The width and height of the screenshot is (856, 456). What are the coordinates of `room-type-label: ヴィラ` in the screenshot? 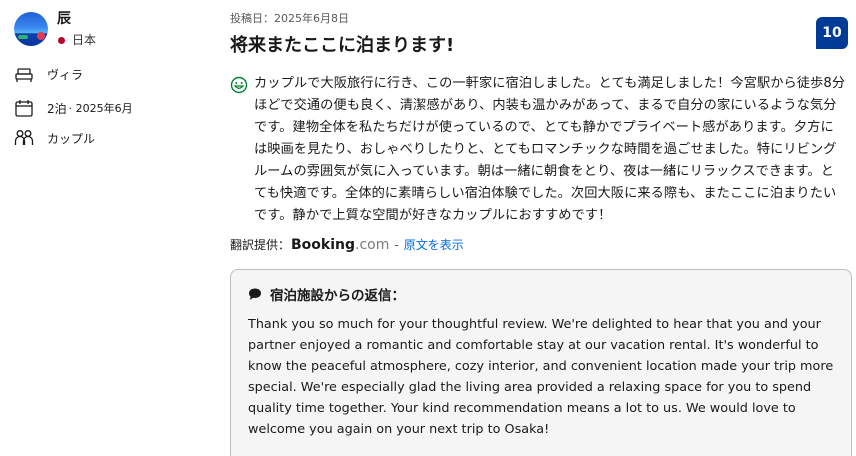 It's located at (65, 75).